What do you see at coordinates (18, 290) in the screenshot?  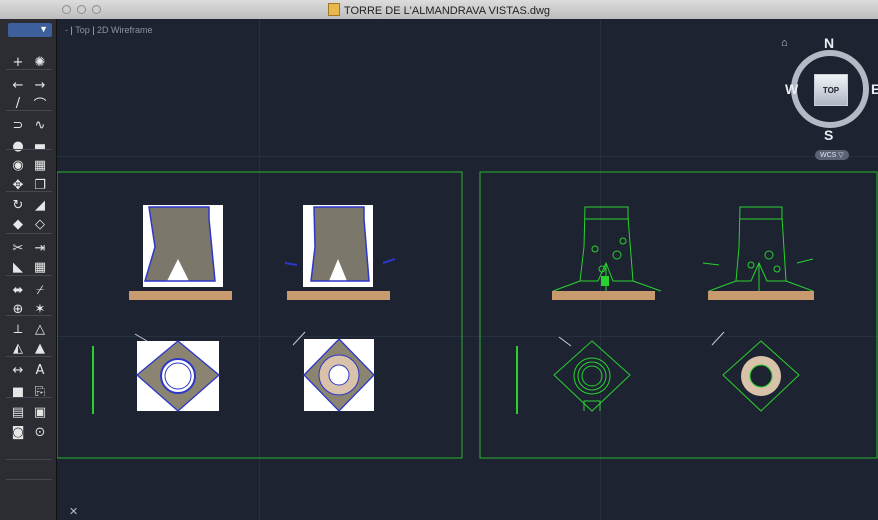 I see `stretch-icon: ⬌` at bounding box center [18, 290].